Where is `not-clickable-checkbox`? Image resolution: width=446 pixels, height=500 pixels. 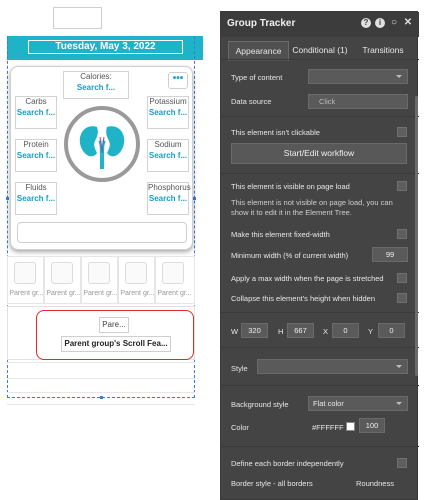 not-clickable-checkbox is located at coordinates (402, 132).